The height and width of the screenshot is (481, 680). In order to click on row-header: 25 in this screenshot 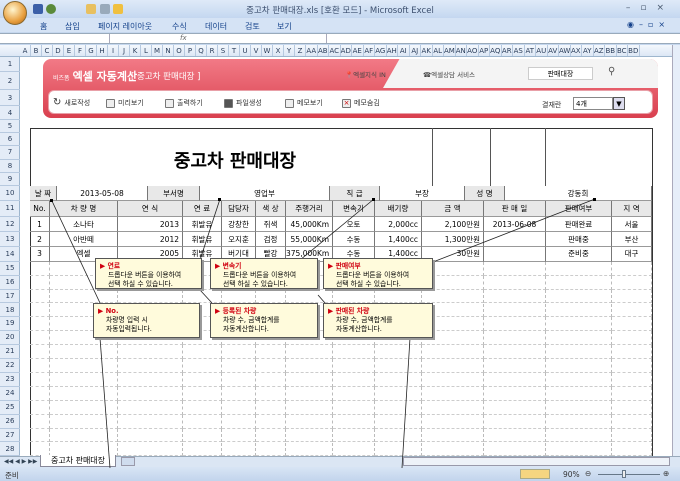, I will do `click(10, 408)`.